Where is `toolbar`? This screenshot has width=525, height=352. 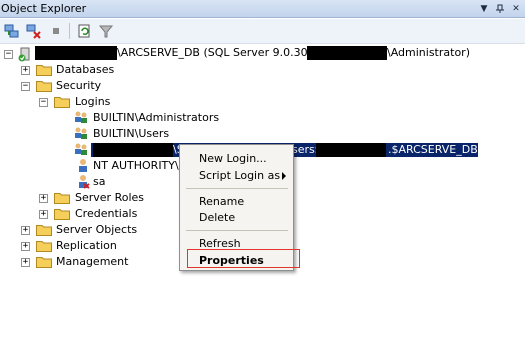 toolbar is located at coordinates (262, 31).